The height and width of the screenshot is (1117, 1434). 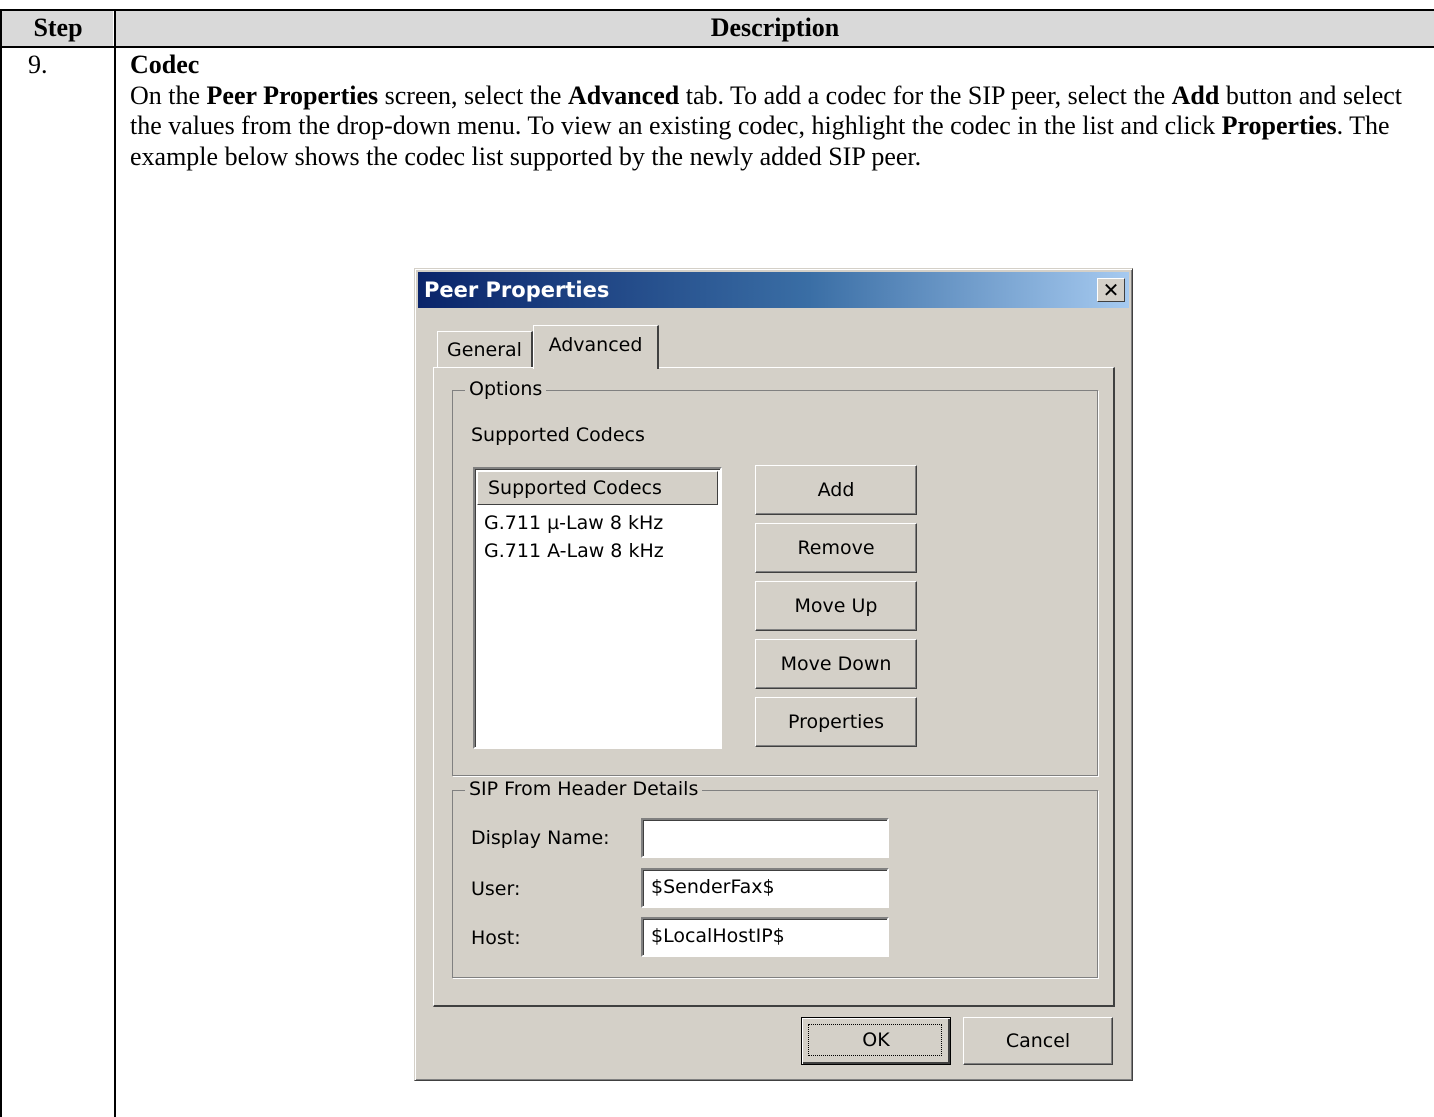 I want to click on tab-advanced: Advanced, so click(x=596, y=347).